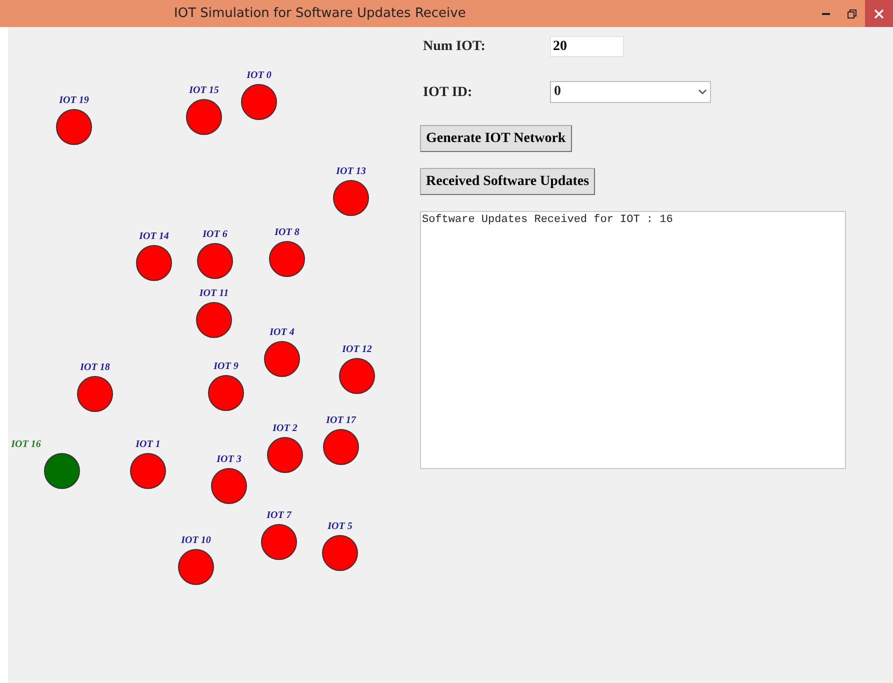  Describe the element at coordinates (587, 46) in the screenshot. I see `num-iot-field: 20` at that location.